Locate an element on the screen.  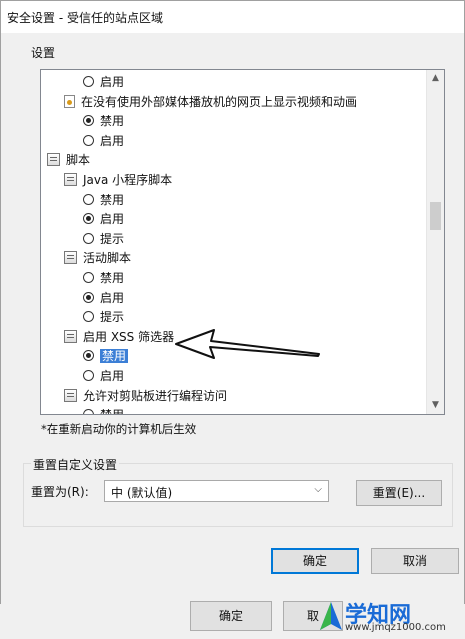
scroll-up-icon: ▲ is located at coordinates (435, 78).